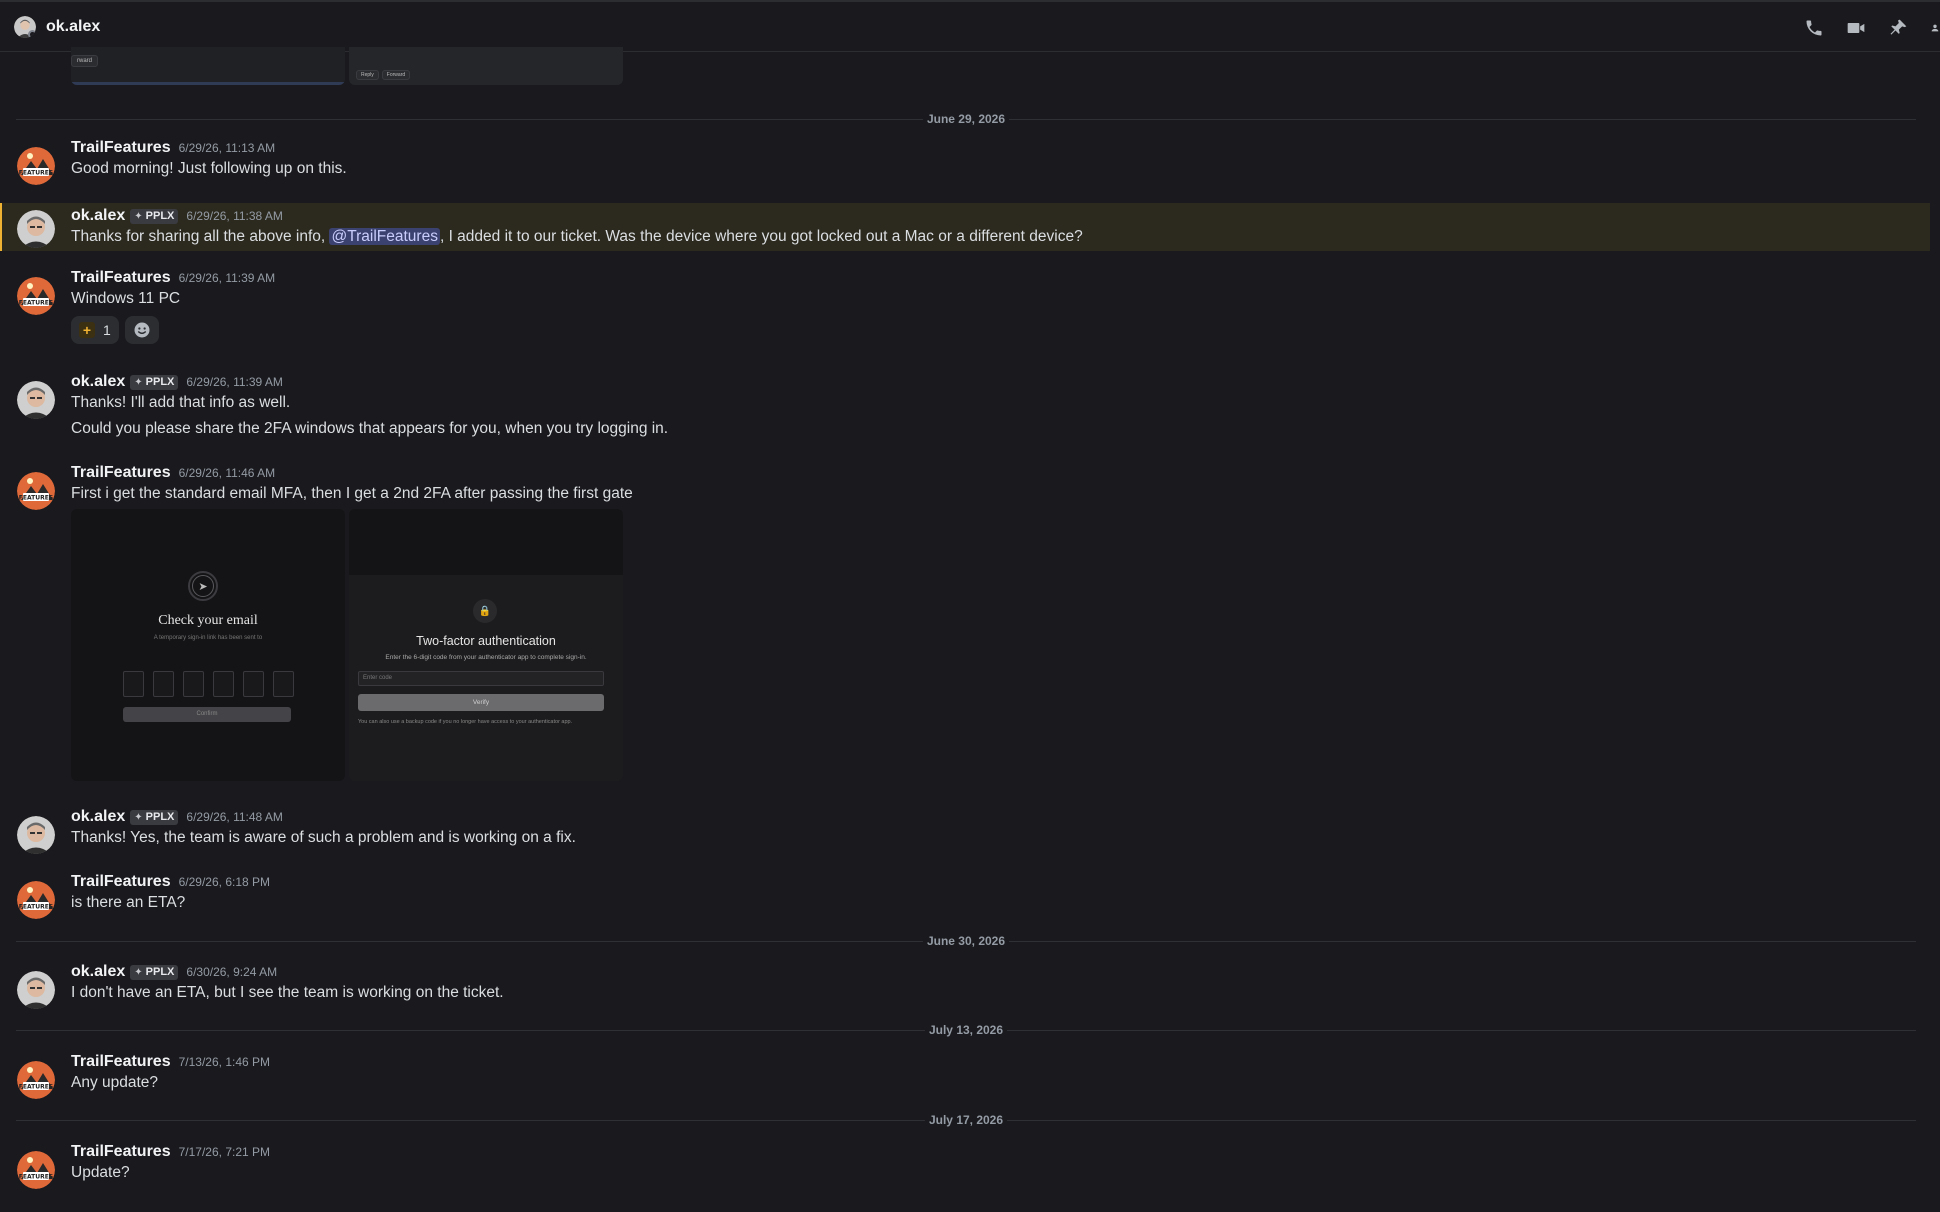 This screenshot has width=1940, height=1212. What do you see at coordinates (486, 66) in the screenshot?
I see `attachment-image: Reply Forward` at bounding box center [486, 66].